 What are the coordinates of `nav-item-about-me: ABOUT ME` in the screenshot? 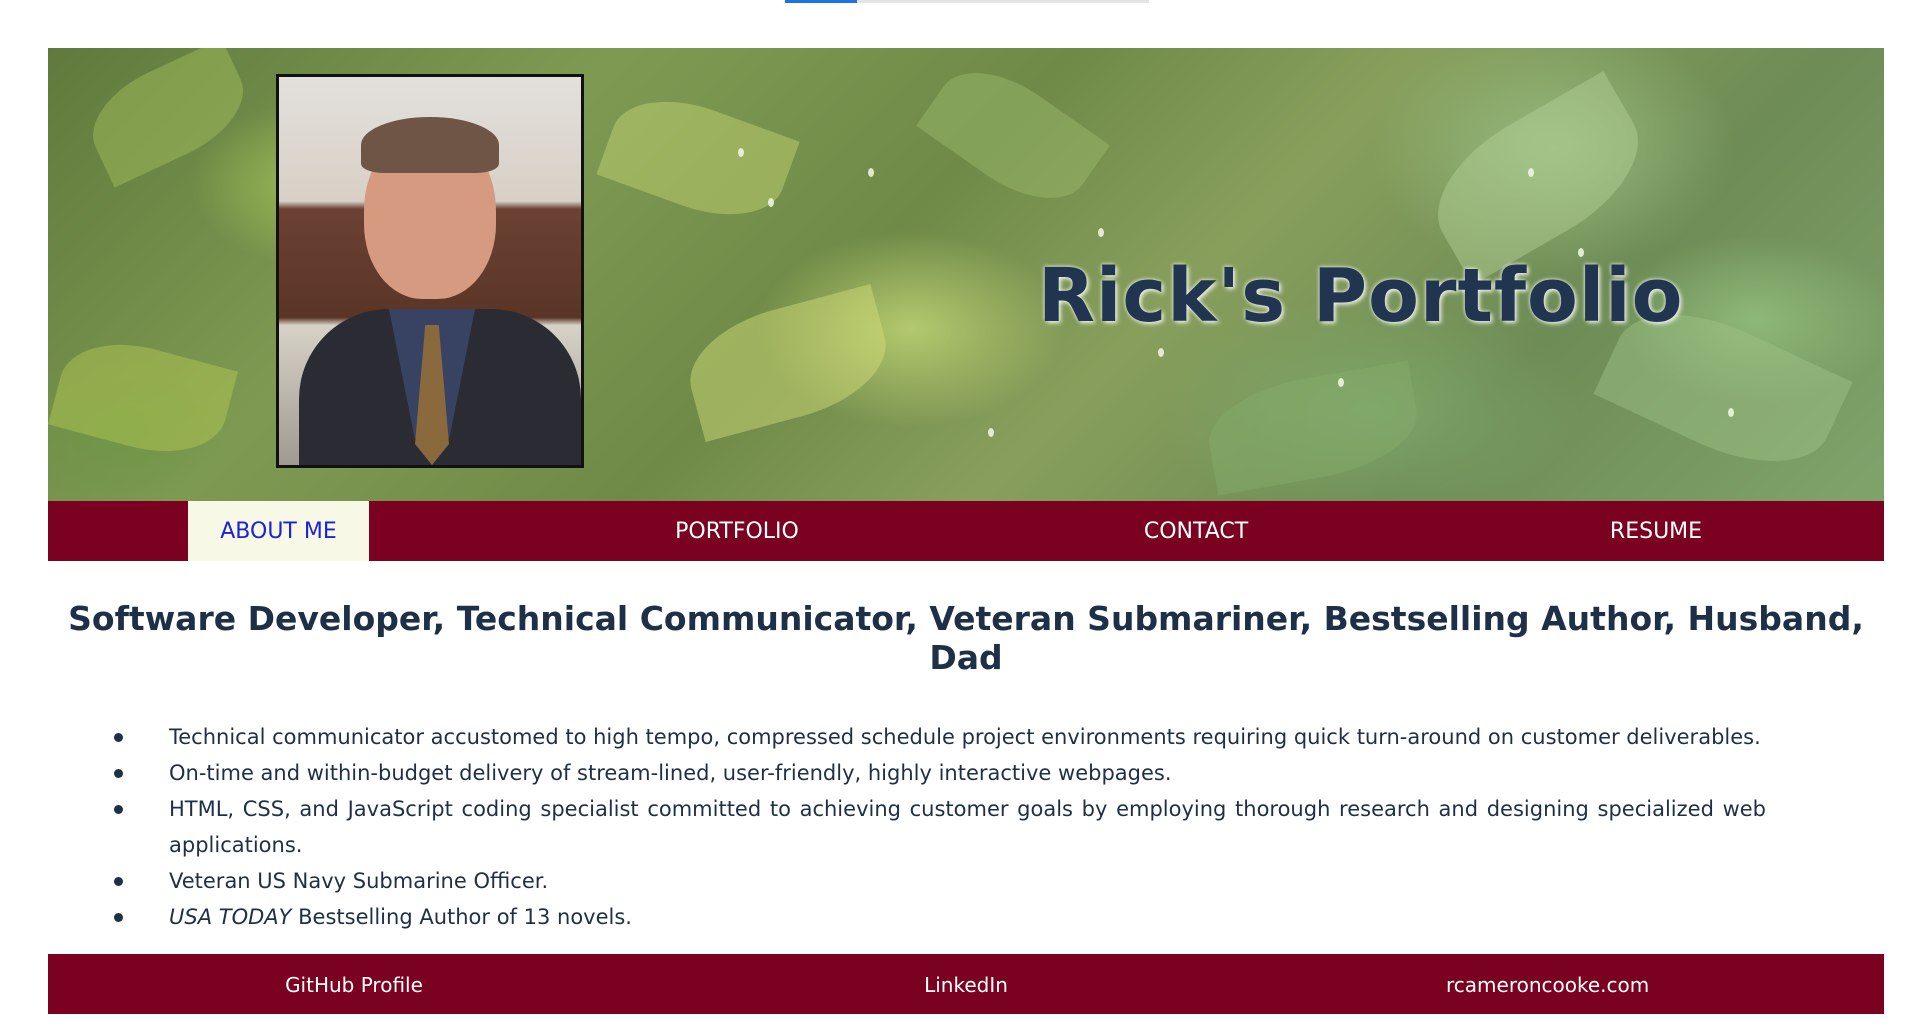 It's located at (278, 531).